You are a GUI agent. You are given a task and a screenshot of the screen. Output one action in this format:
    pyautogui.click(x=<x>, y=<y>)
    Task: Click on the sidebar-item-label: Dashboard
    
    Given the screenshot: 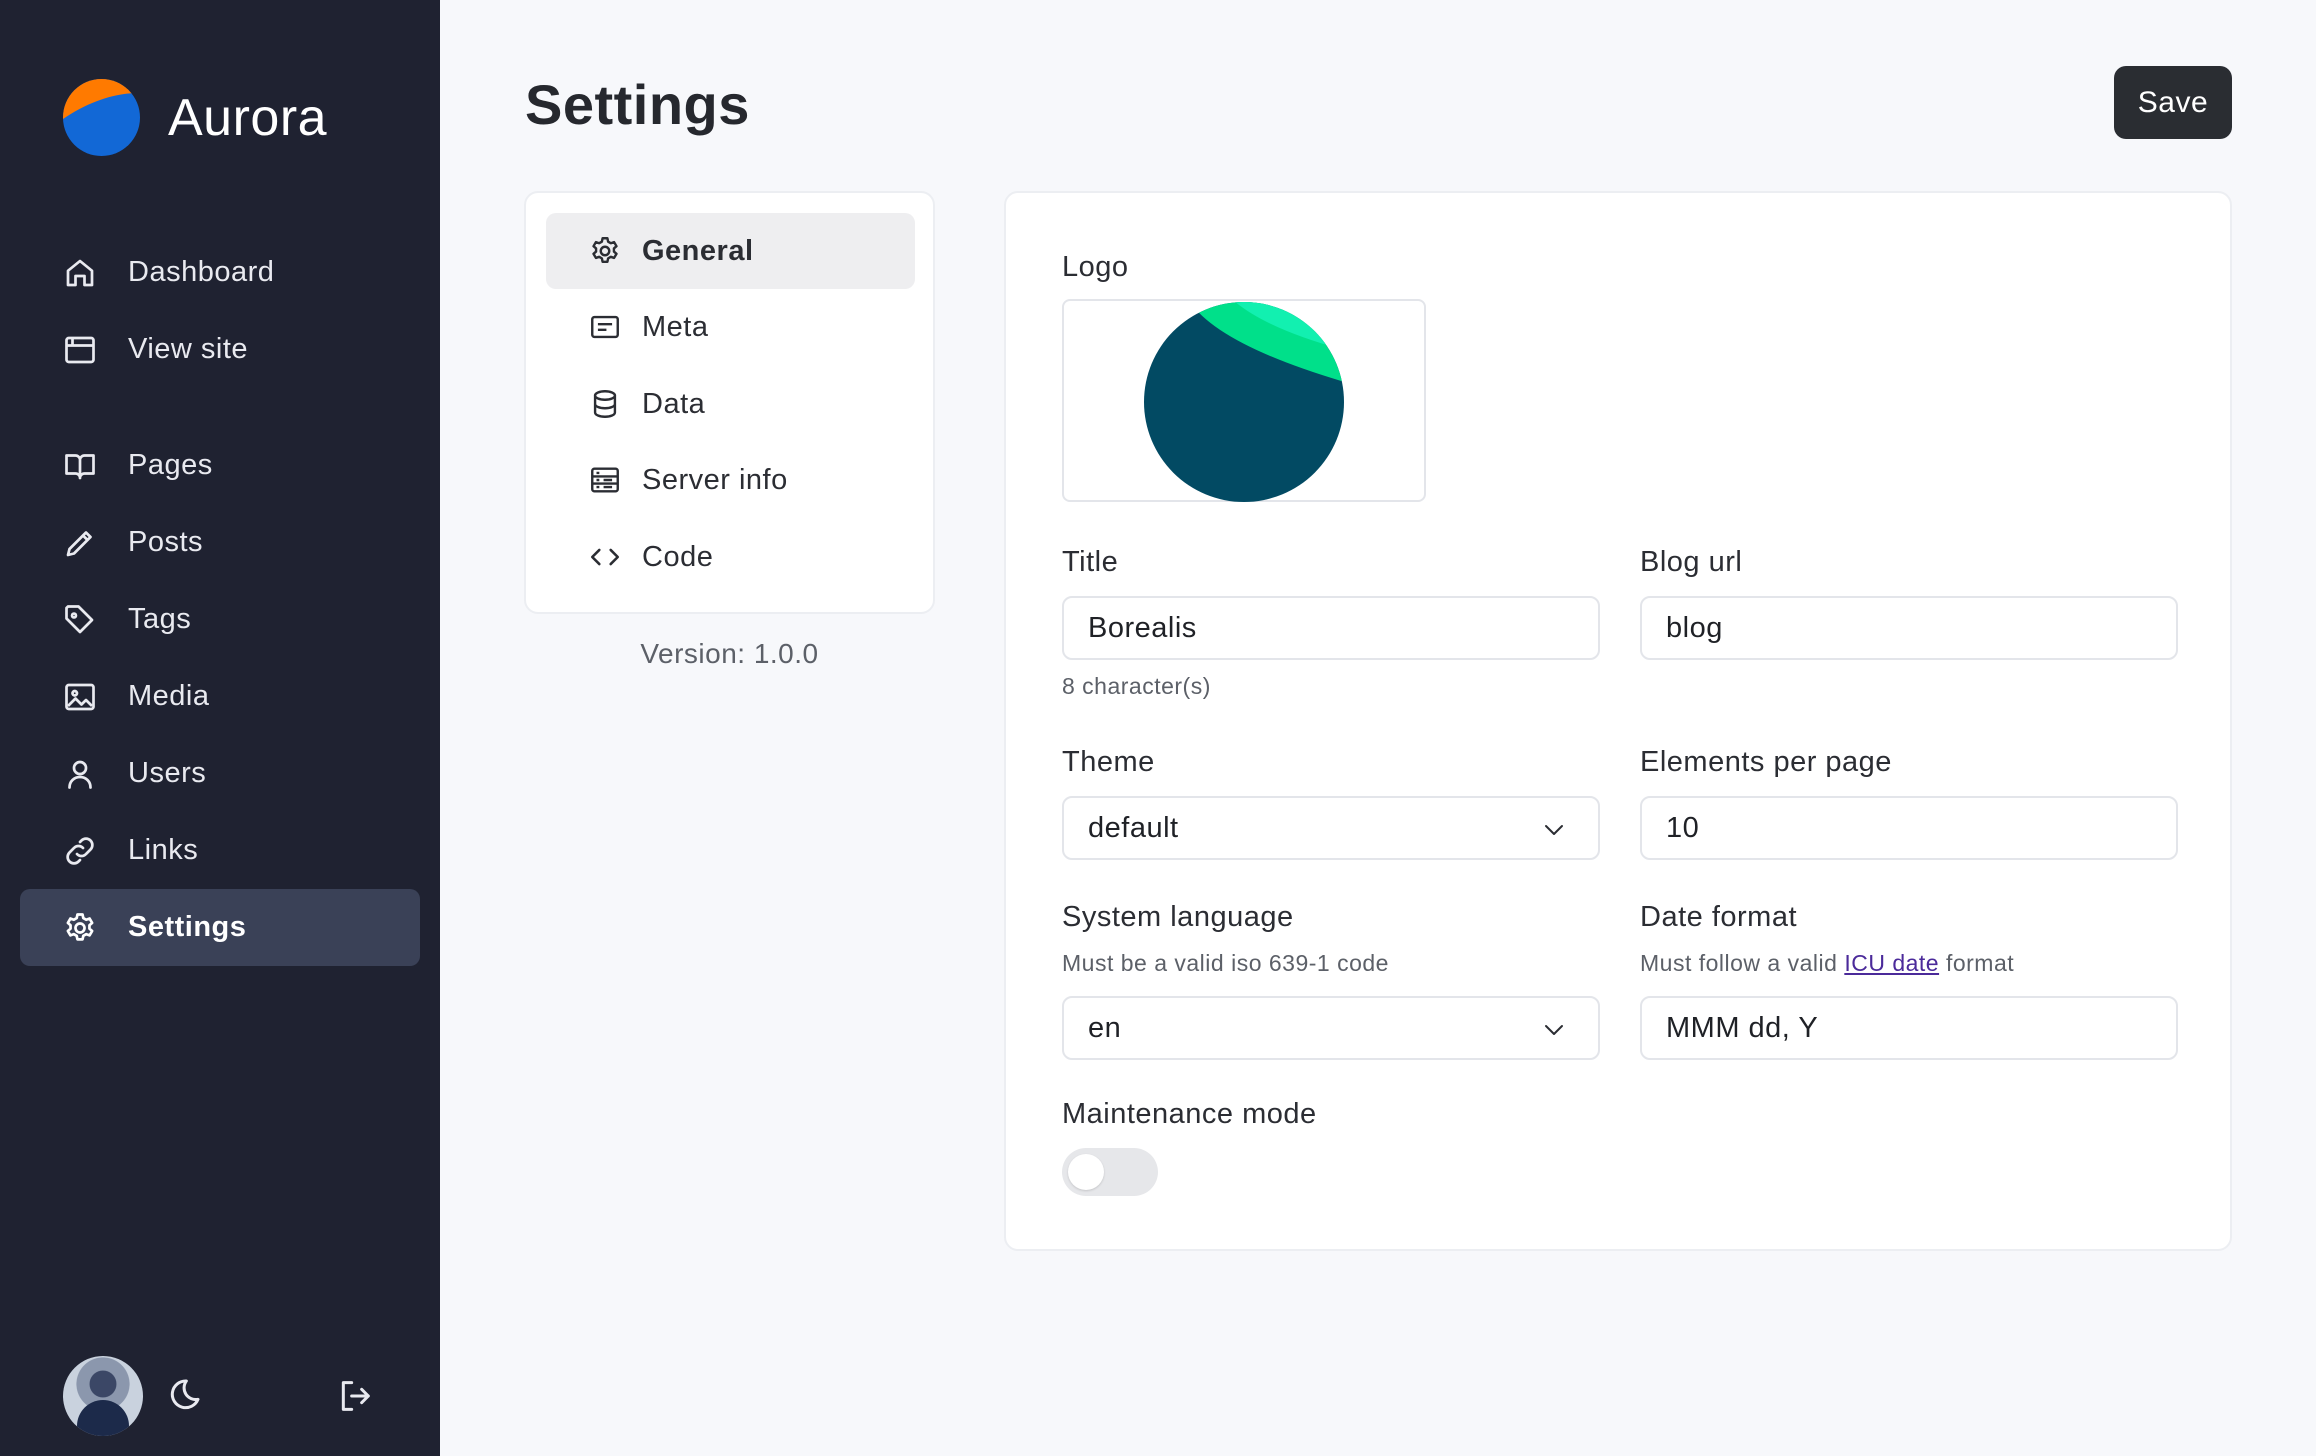 What is the action you would take?
    pyautogui.click(x=201, y=272)
    